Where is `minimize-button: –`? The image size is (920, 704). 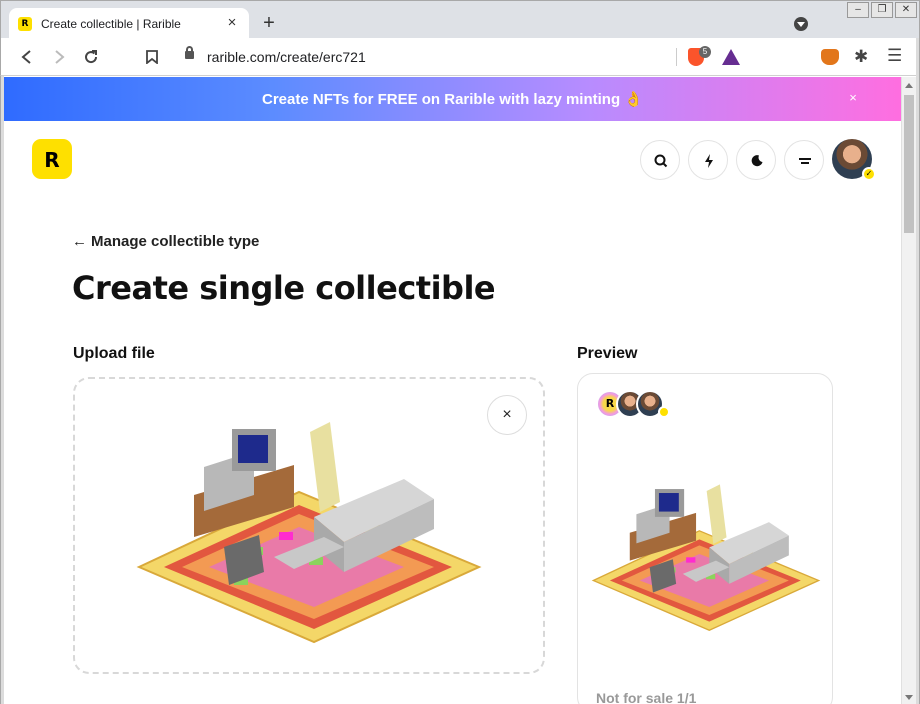
minimize-button: – is located at coordinates (858, 10).